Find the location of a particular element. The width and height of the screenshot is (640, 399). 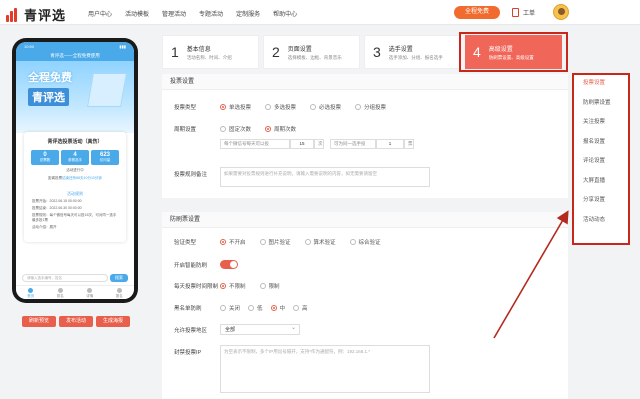

annotation-arrow is located at coordinates (531, 274).